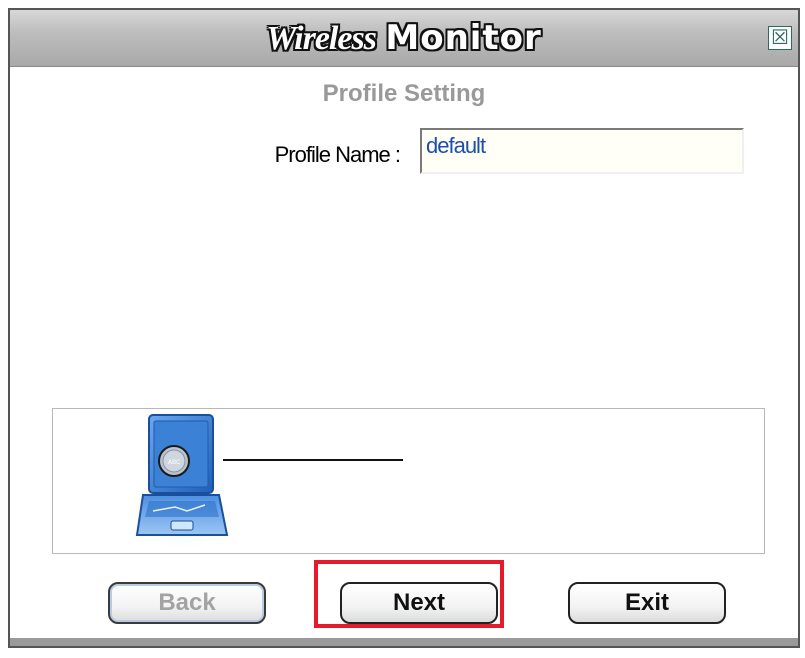 This screenshot has width=805, height=658. What do you see at coordinates (183, 481) in the screenshot?
I see `laptop-icon: ABC` at bounding box center [183, 481].